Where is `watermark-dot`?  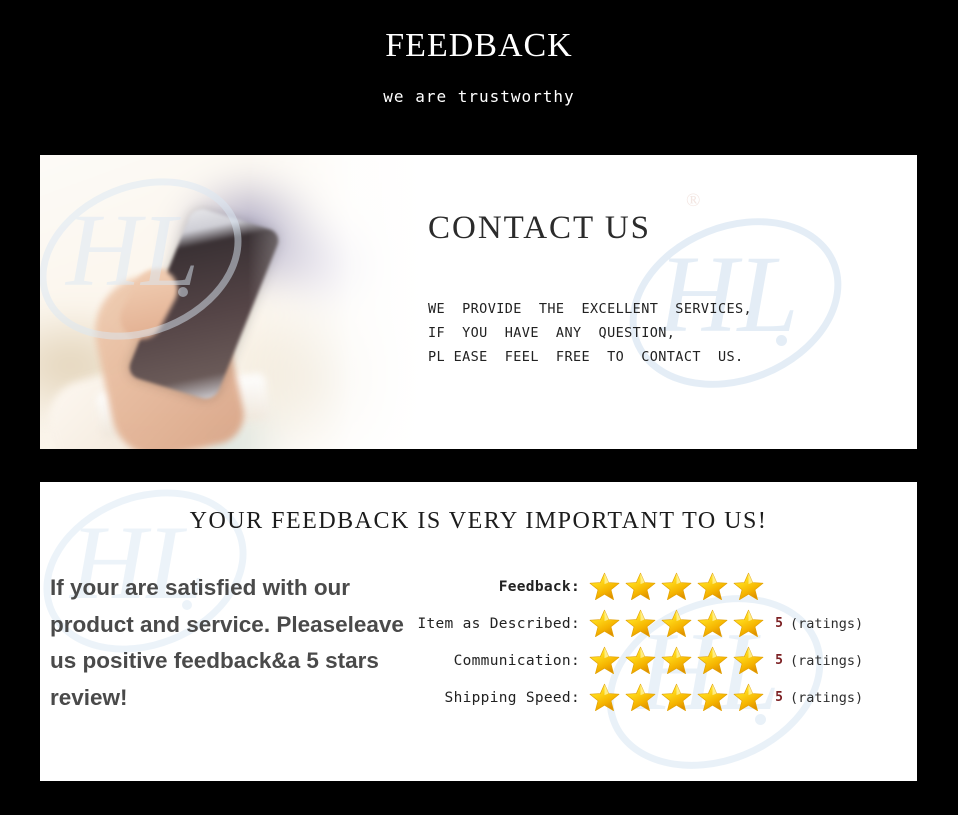
watermark-dot is located at coordinates (781, 340).